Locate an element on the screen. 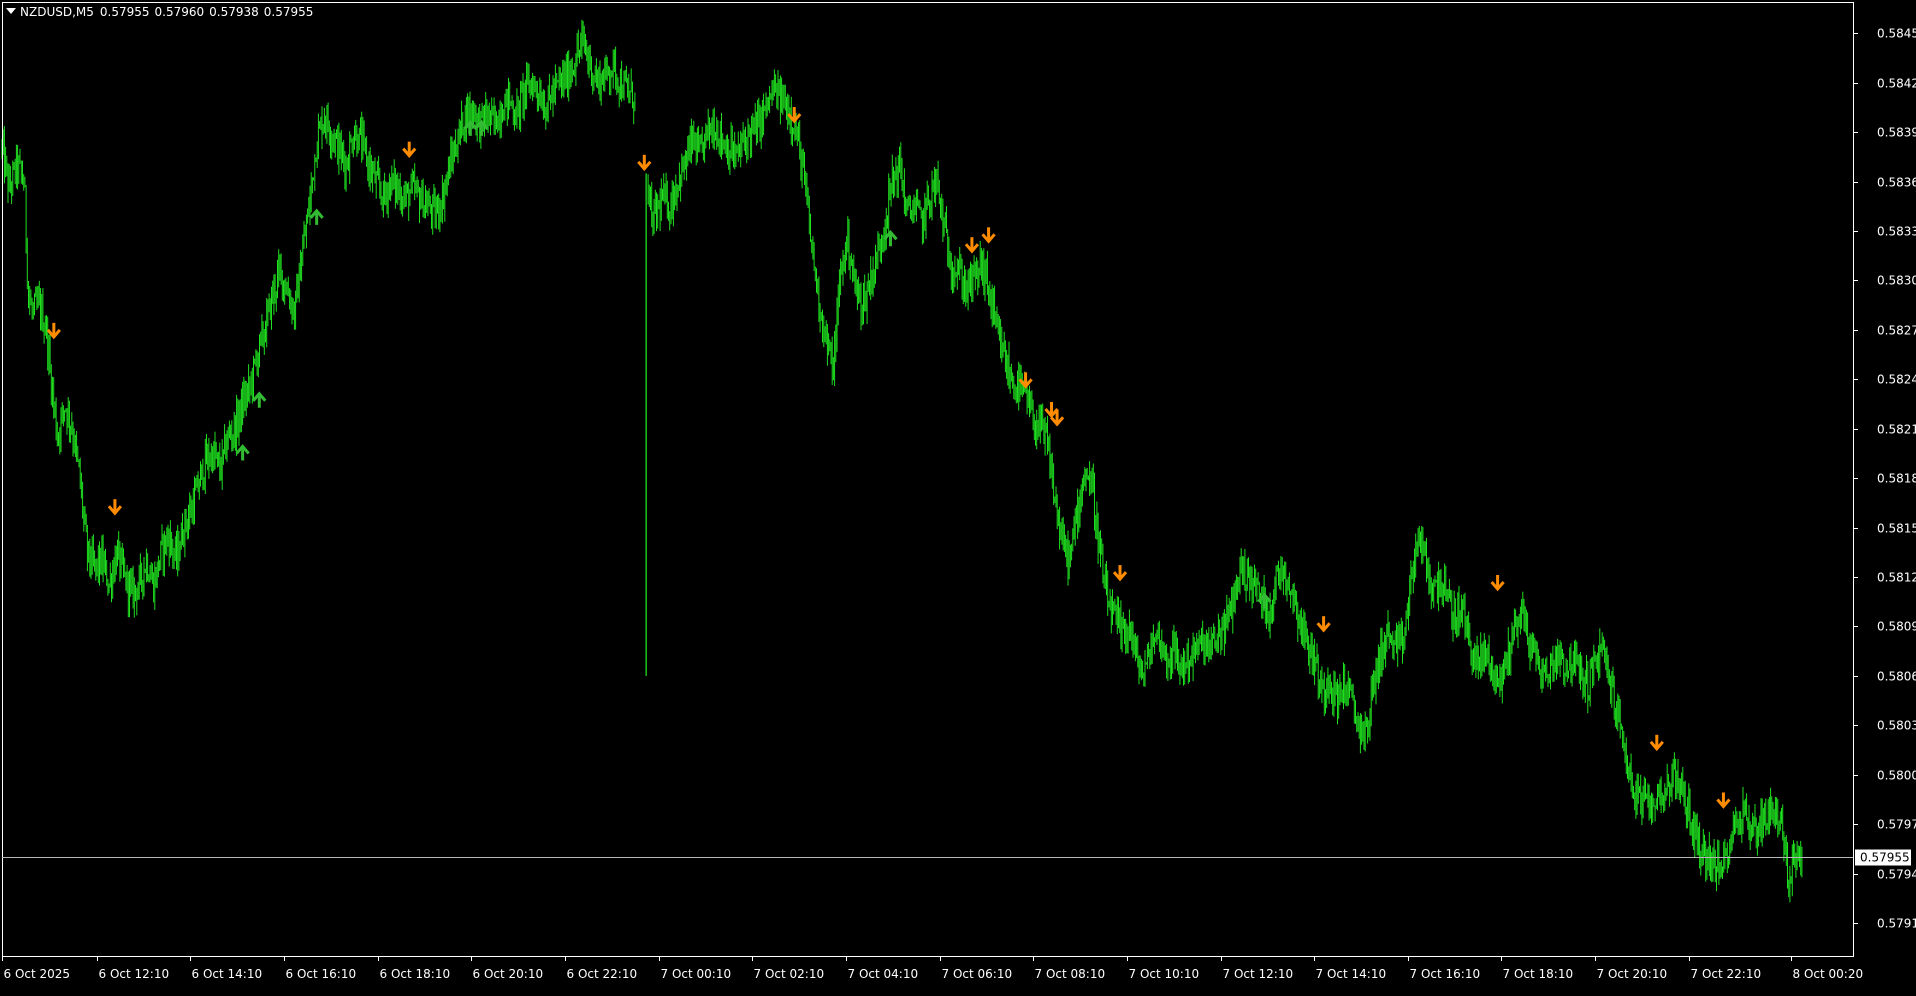 The image size is (1916, 996). y-tick-label: 0.58155 is located at coordinates (1896, 529).